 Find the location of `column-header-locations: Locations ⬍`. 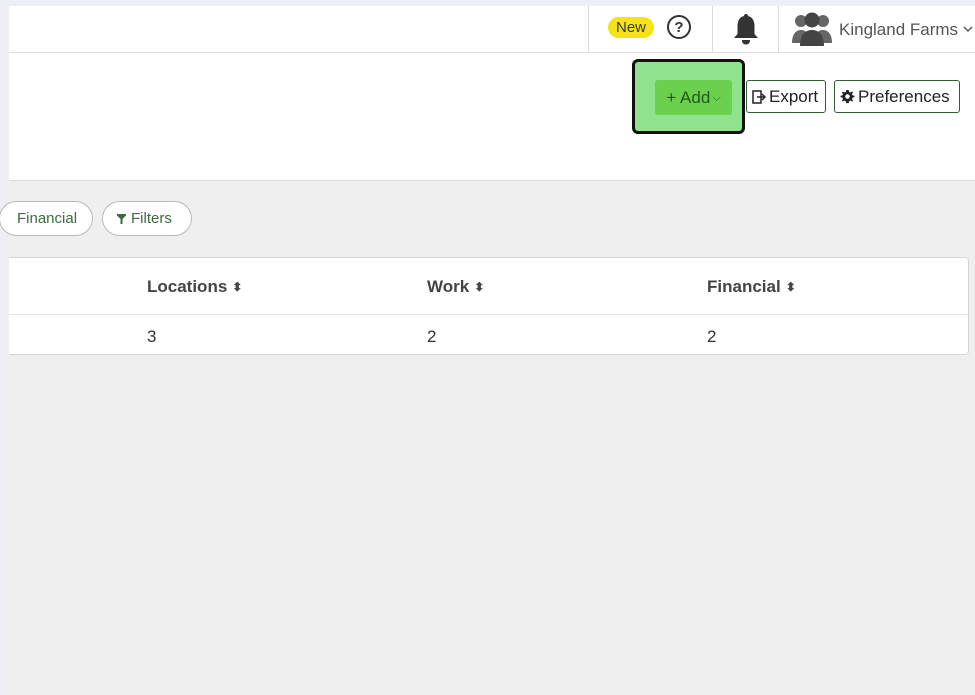

column-header-locations: Locations ⬍ is located at coordinates (194, 287).